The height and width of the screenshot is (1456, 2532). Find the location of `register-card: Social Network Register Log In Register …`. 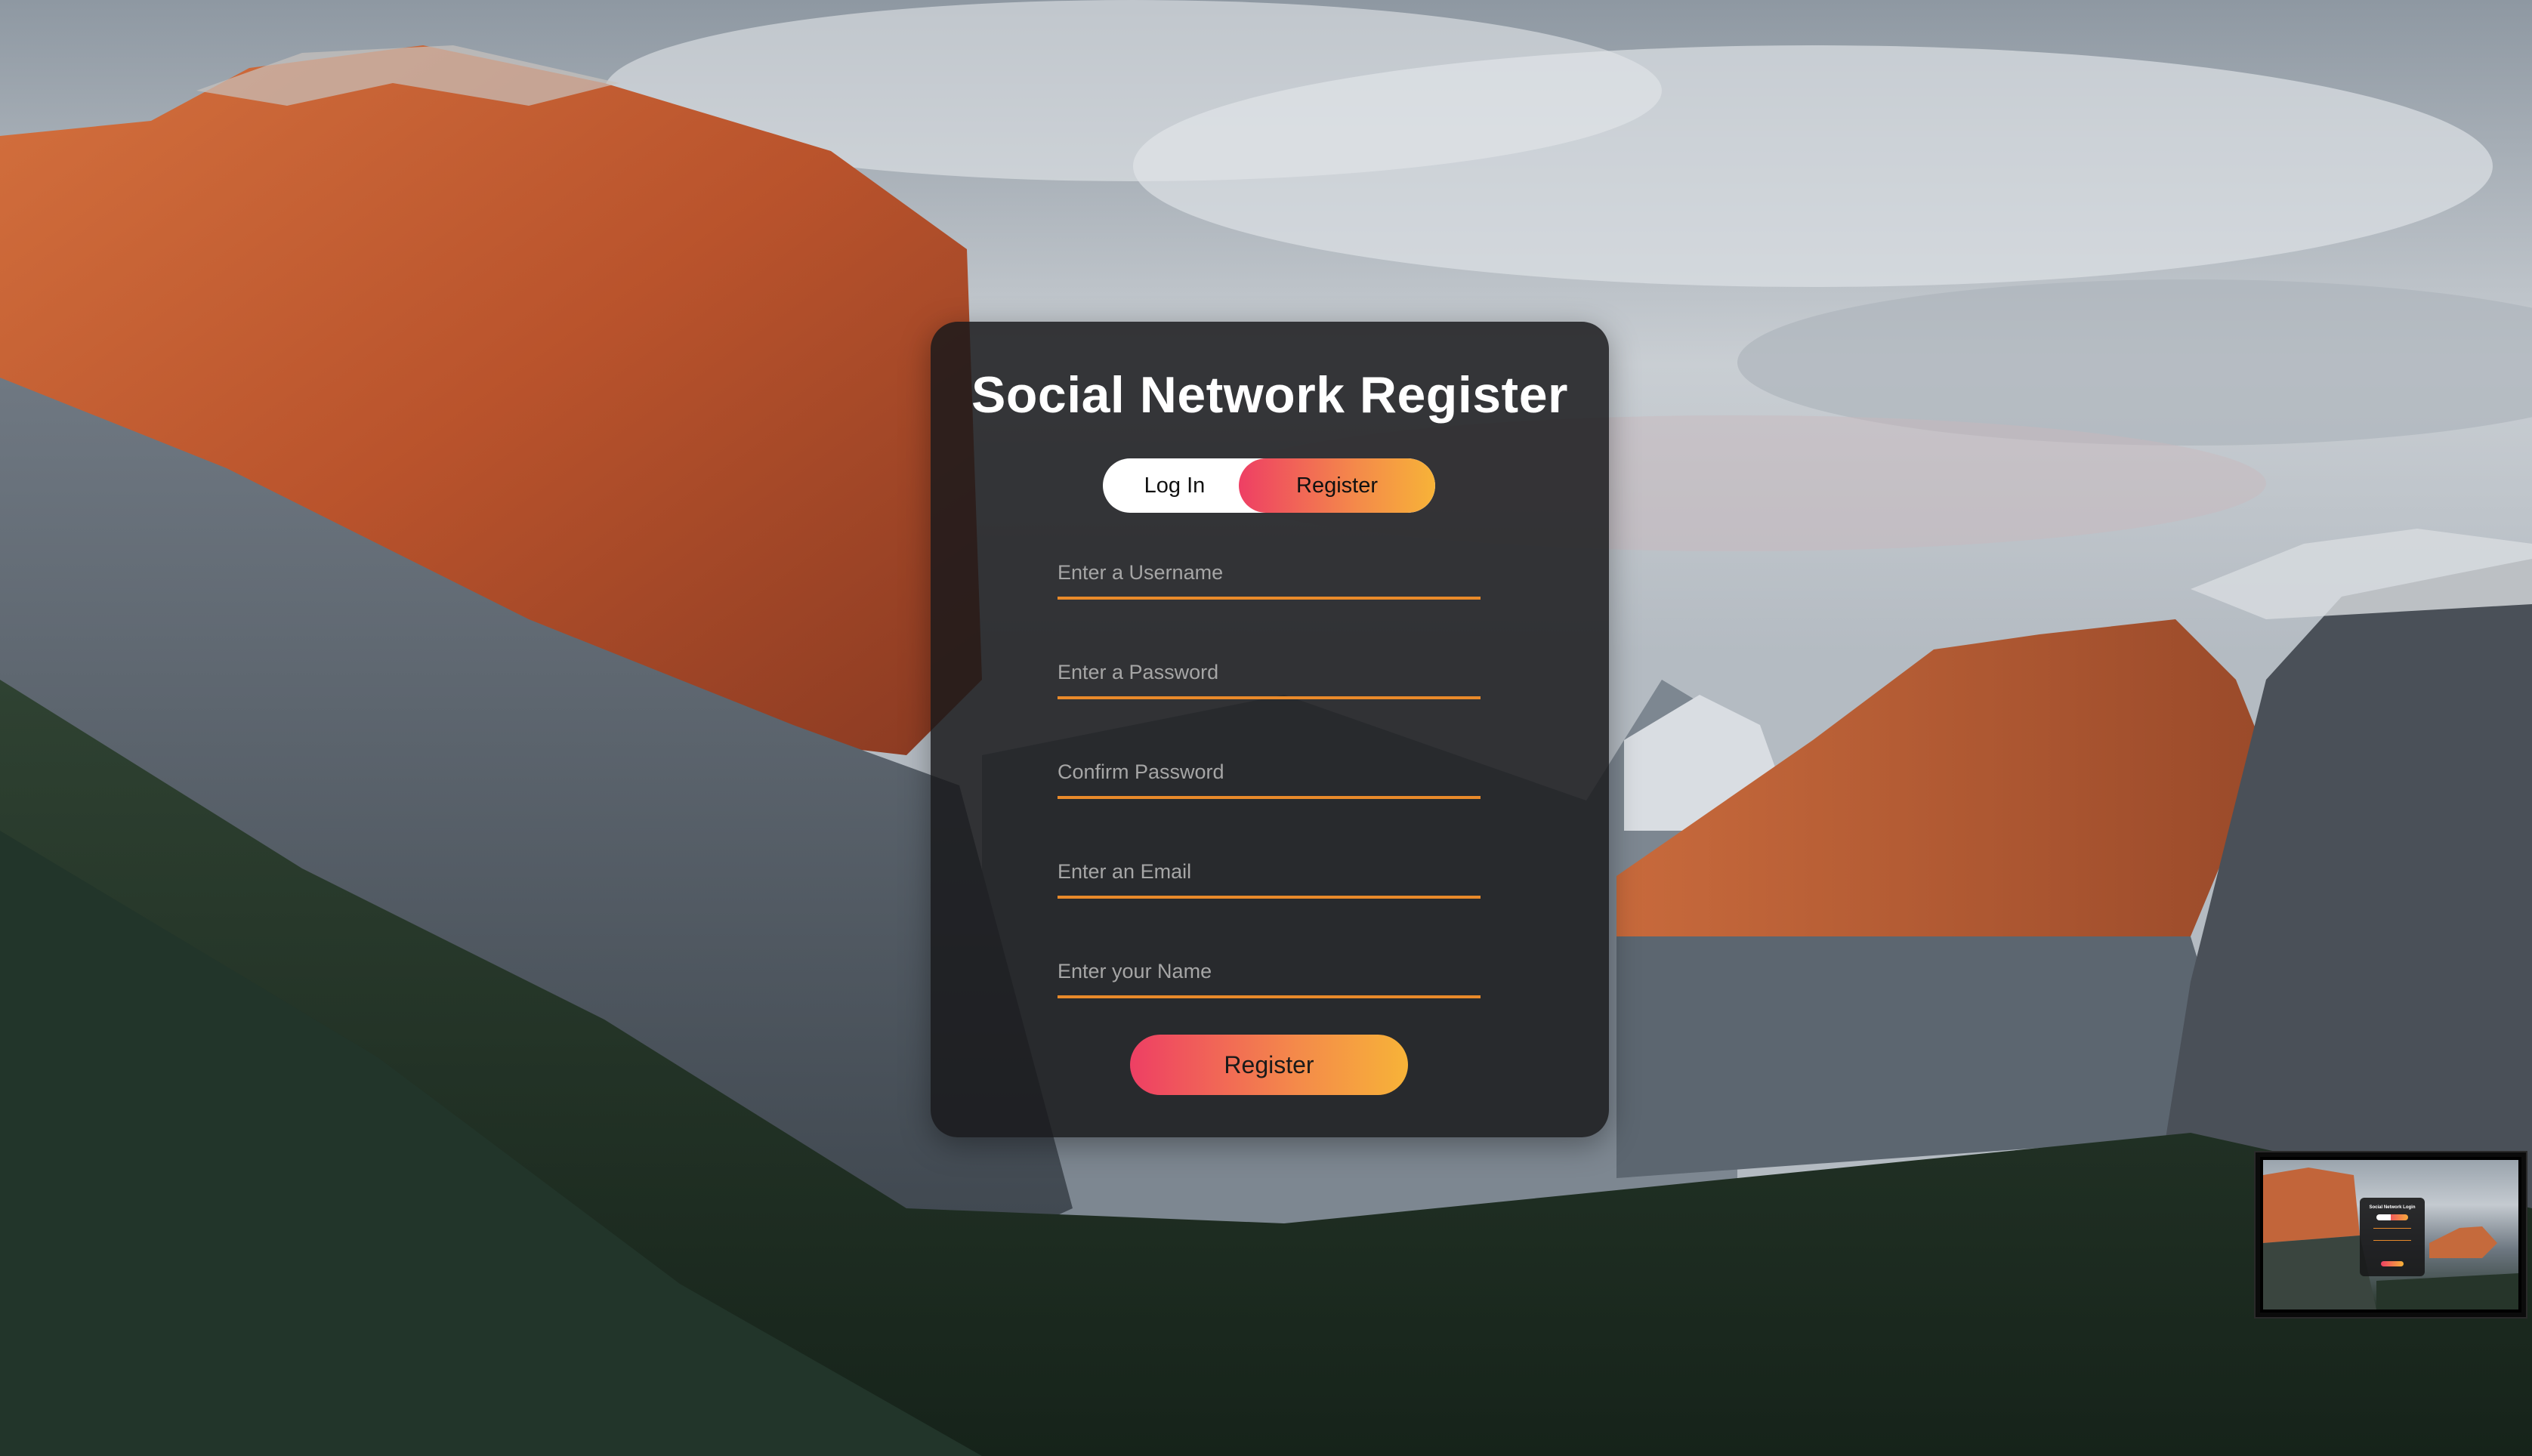

register-card: Social Network Register Log In Register … is located at coordinates (1270, 729).